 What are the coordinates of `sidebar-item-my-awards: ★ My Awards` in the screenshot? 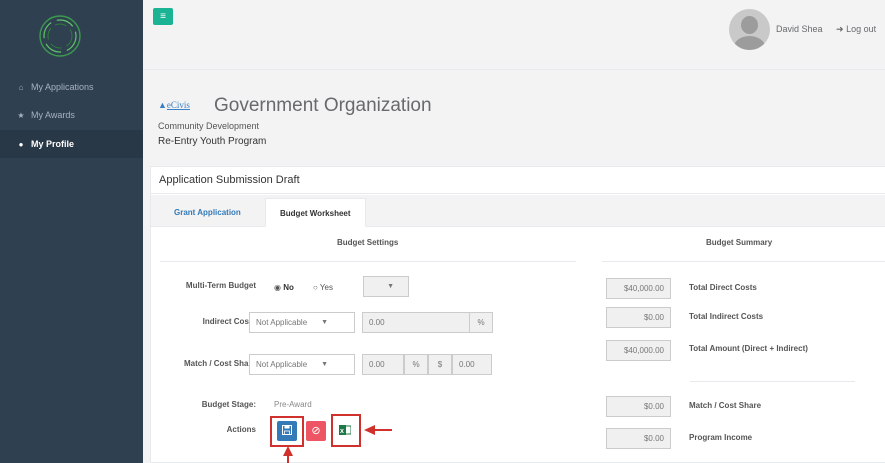 It's located at (71, 115).